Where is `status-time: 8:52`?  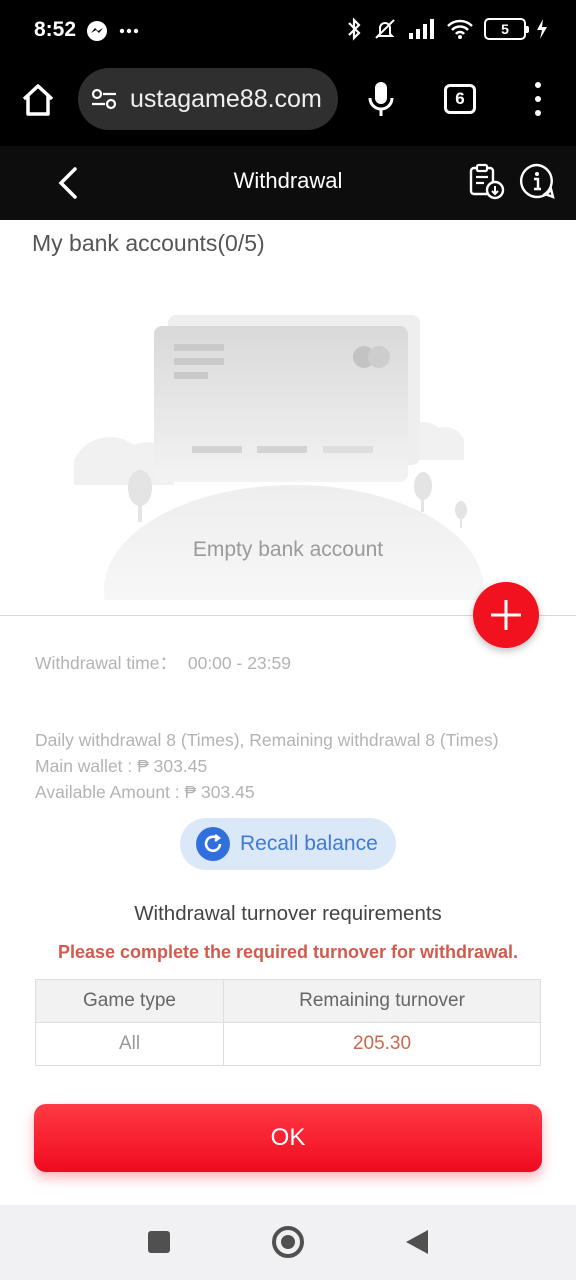
status-time: 8:52 is located at coordinates (55, 29).